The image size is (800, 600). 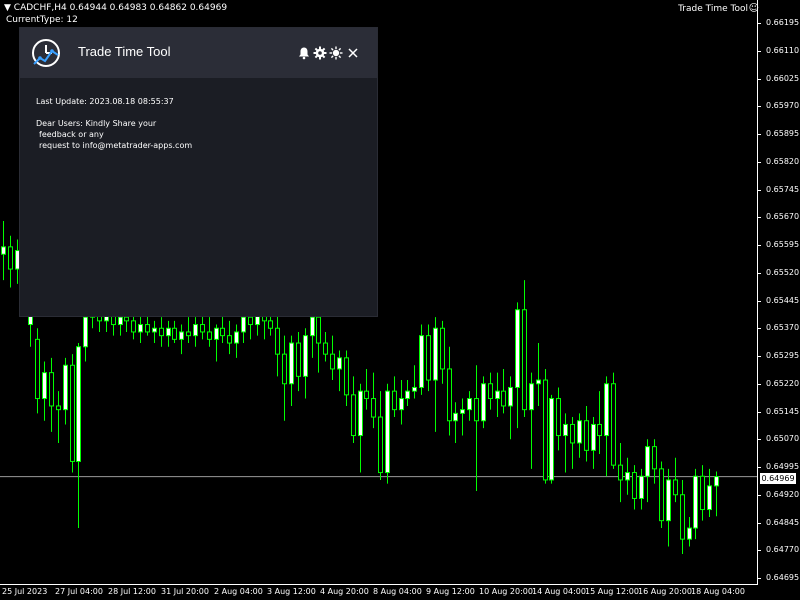 I want to click on price-tick-label: 0.66025, so click(x=783, y=78).